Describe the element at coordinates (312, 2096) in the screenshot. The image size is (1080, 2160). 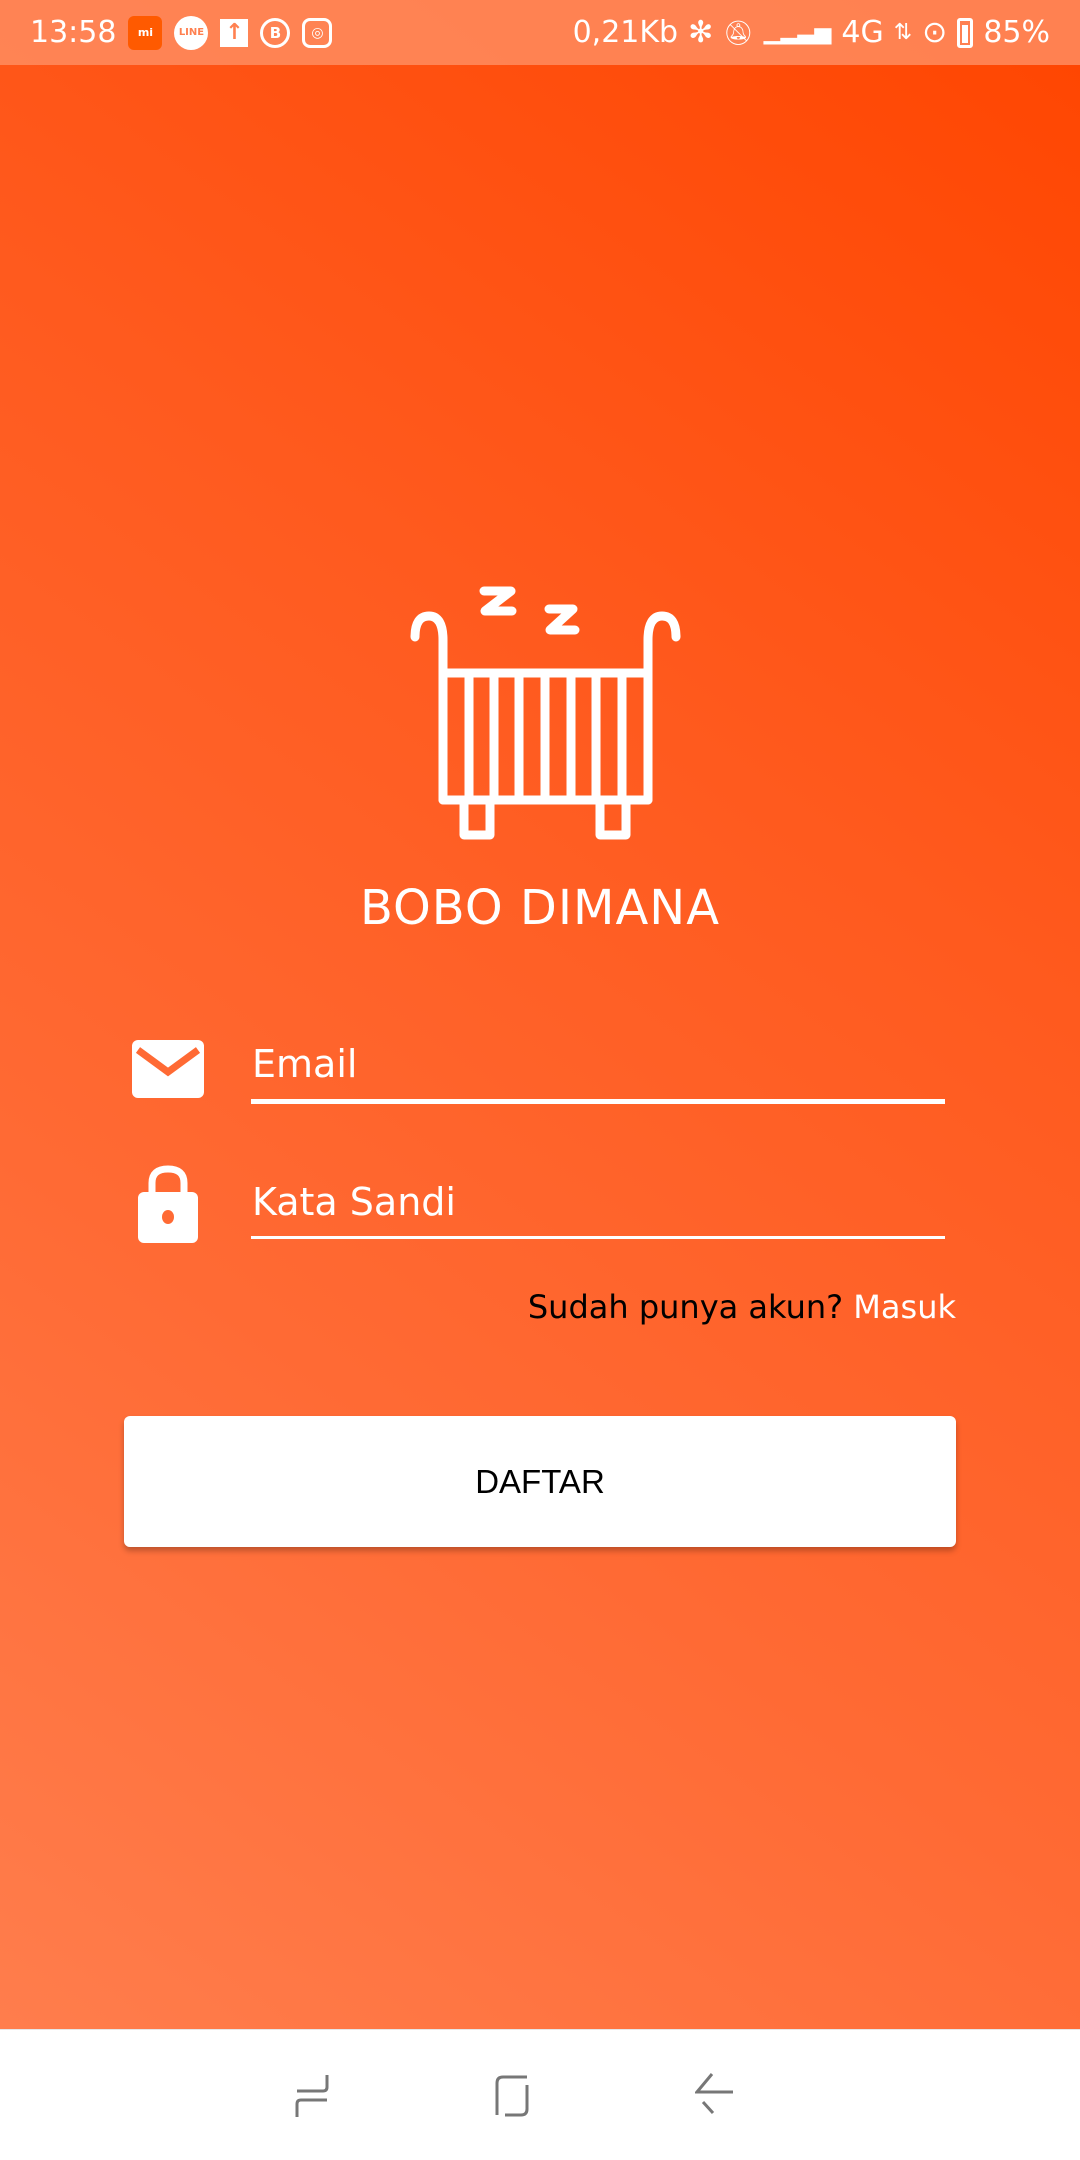
I see `recent-apps-icon` at that location.